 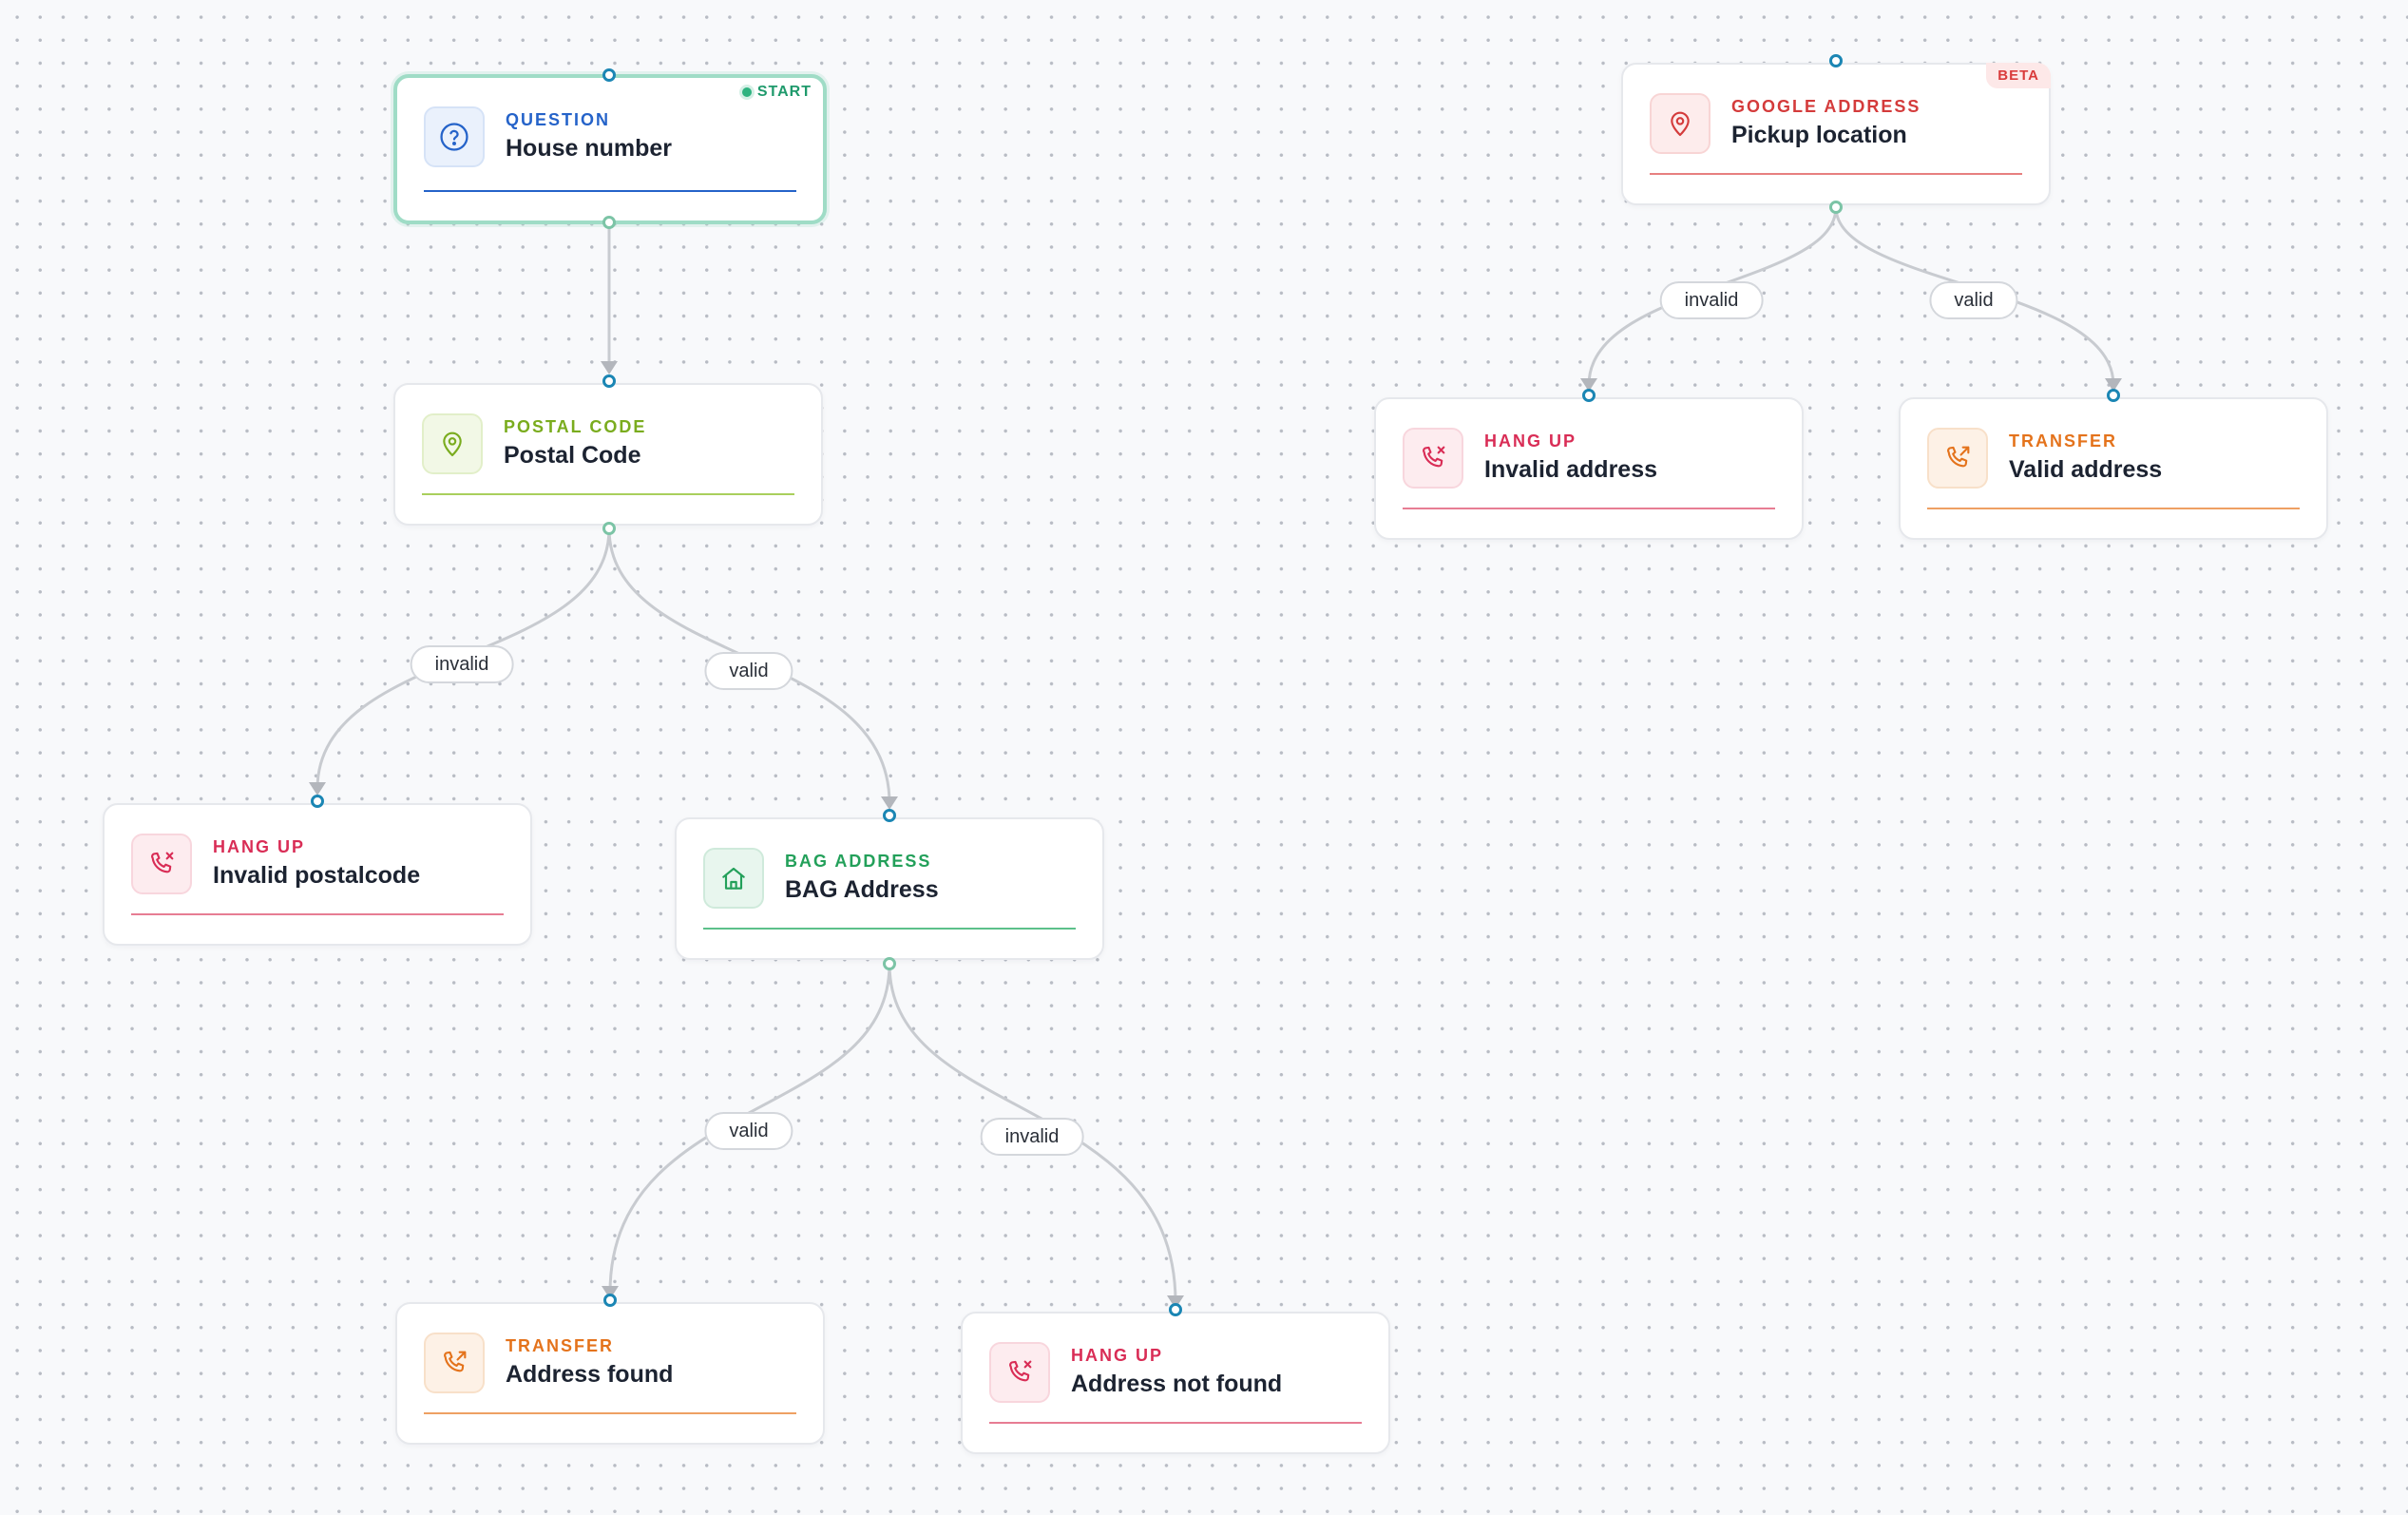 I want to click on node-title: Pickup location, so click(x=1819, y=135).